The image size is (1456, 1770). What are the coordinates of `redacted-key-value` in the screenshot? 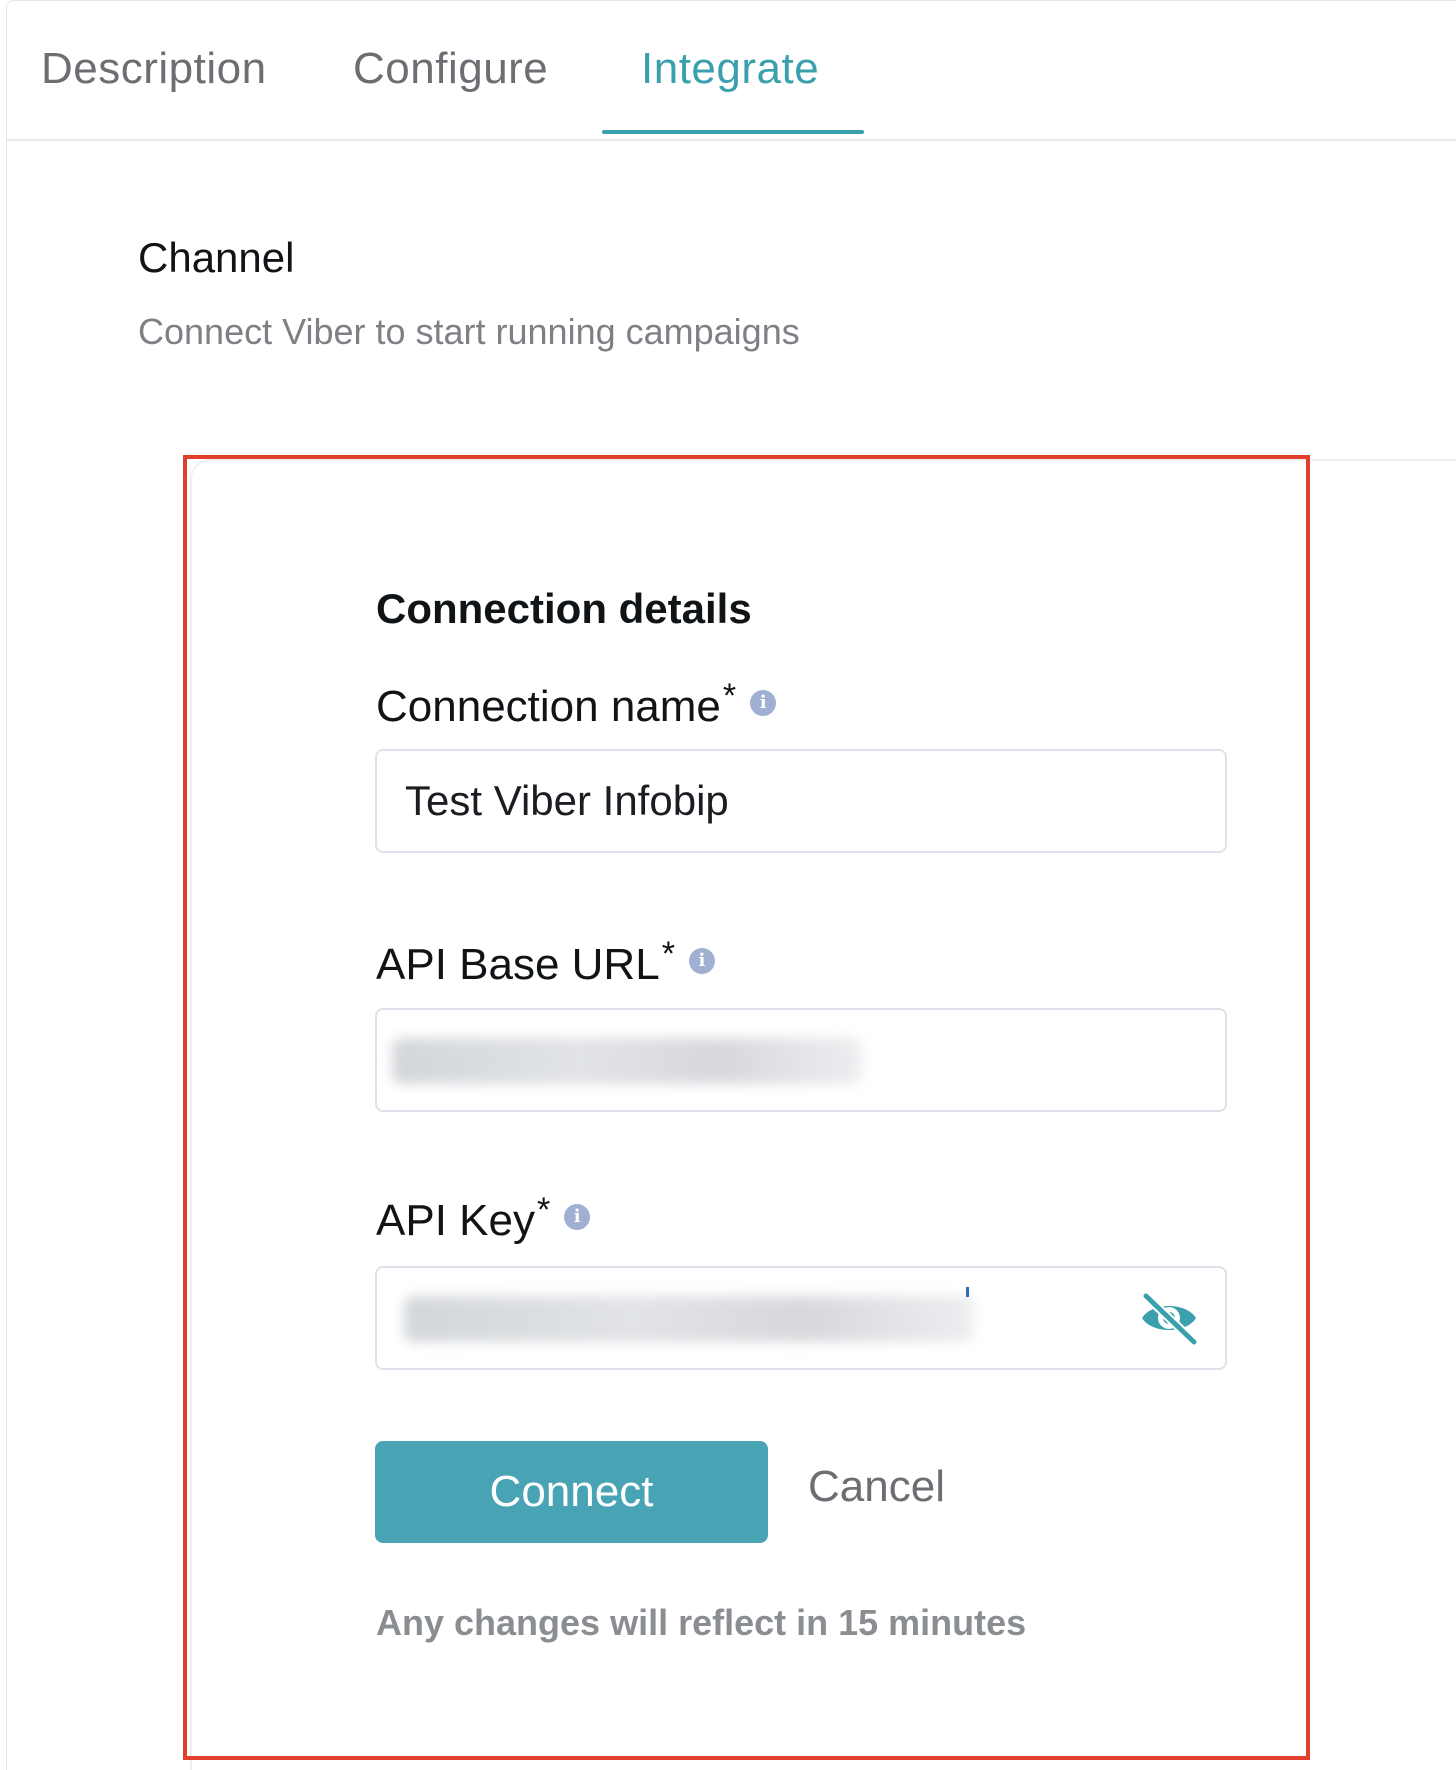 It's located at (689, 1319).